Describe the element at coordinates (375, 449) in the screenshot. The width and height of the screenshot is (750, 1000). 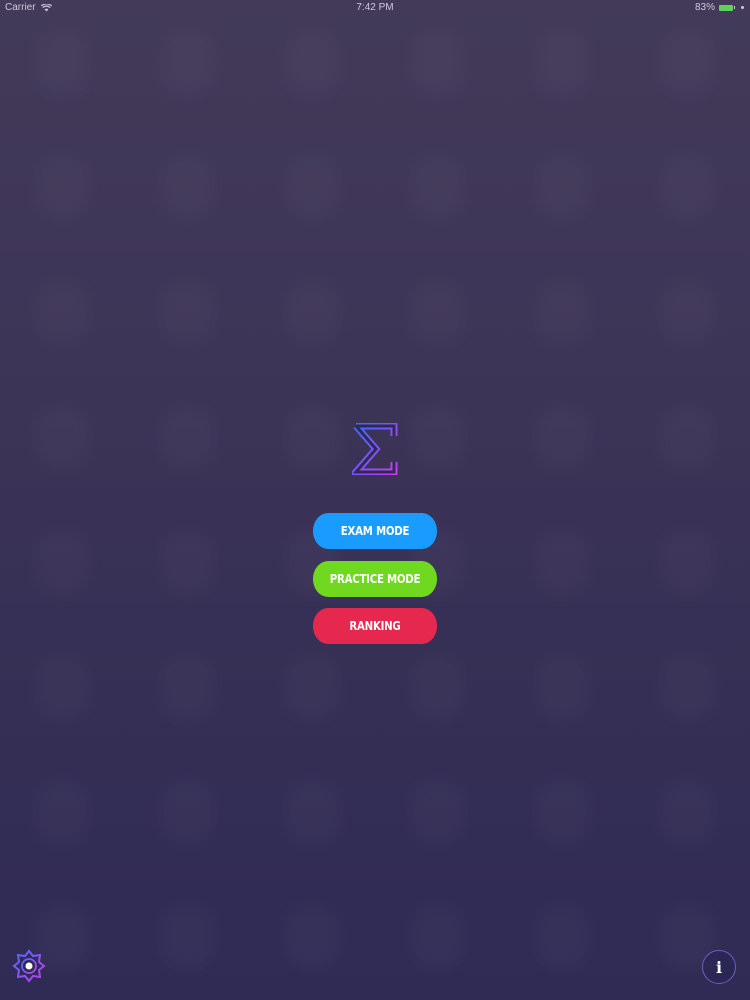
I see `sigma-icon` at that location.